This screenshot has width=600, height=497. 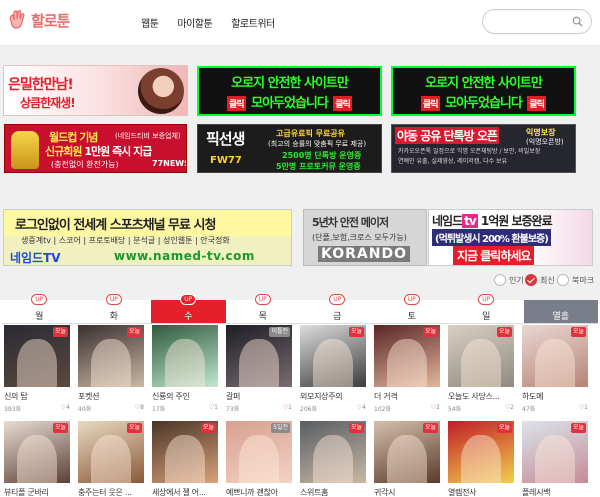 I want to click on comic-card: 오늘뷰티플 군바리, so click(x=37, y=459).